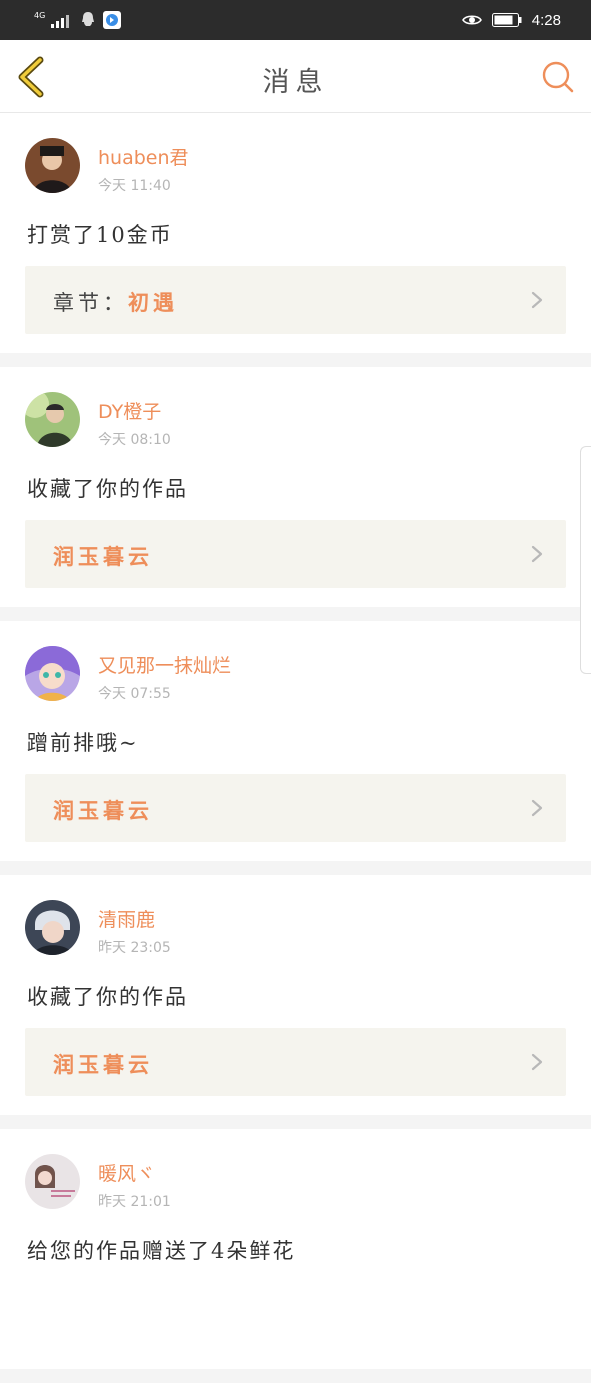 This screenshot has height=1383, width=591. Describe the element at coordinates (295, 20) in the screenshot. I see `status-bar: 4G 4:28` at that location.